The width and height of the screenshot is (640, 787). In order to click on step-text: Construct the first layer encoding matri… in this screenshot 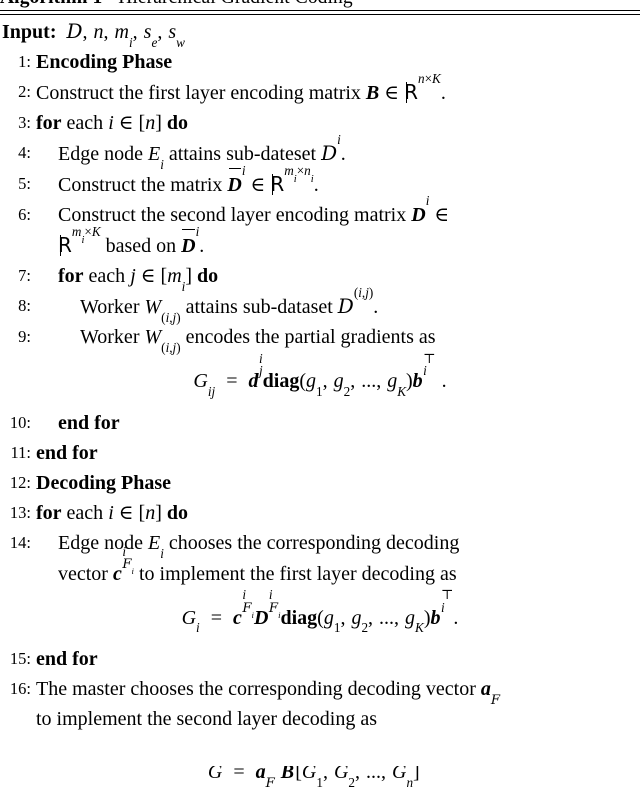, I will do `click(241, 87)`.